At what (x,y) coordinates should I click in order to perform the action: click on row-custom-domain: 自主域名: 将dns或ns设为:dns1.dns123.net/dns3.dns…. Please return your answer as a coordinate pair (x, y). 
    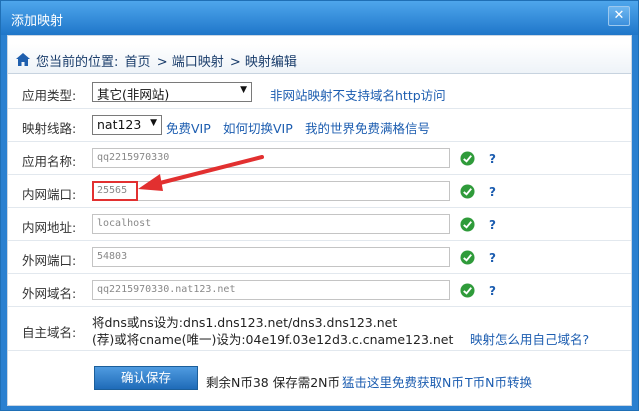
    Looking at the image, I should click on (319, 329).